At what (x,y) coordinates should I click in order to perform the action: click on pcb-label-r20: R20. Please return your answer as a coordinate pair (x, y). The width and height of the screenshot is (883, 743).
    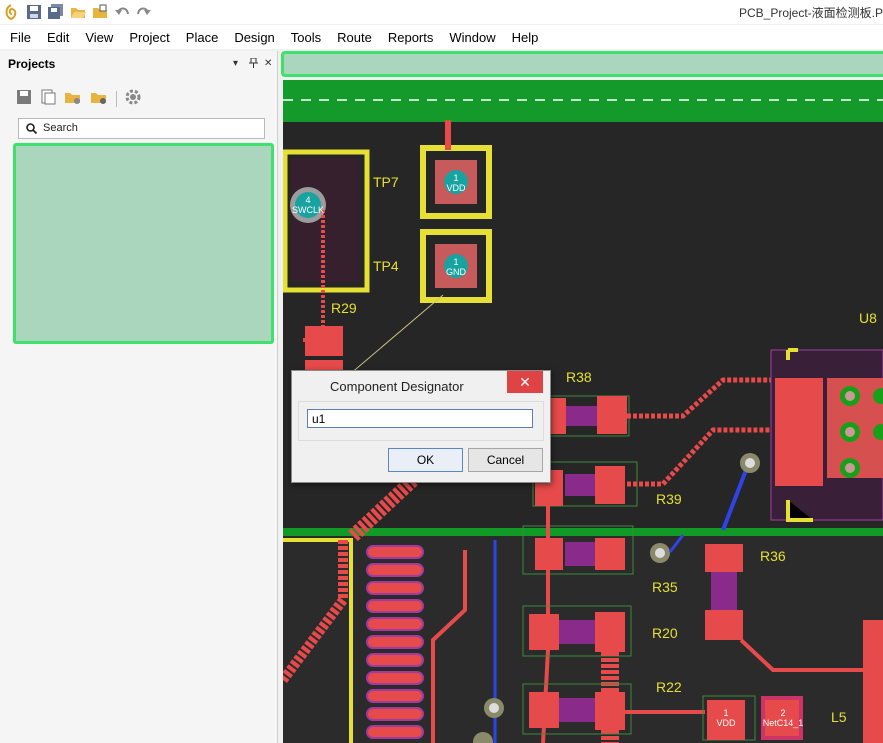
    Looking at the image, I should click on (665, 633).